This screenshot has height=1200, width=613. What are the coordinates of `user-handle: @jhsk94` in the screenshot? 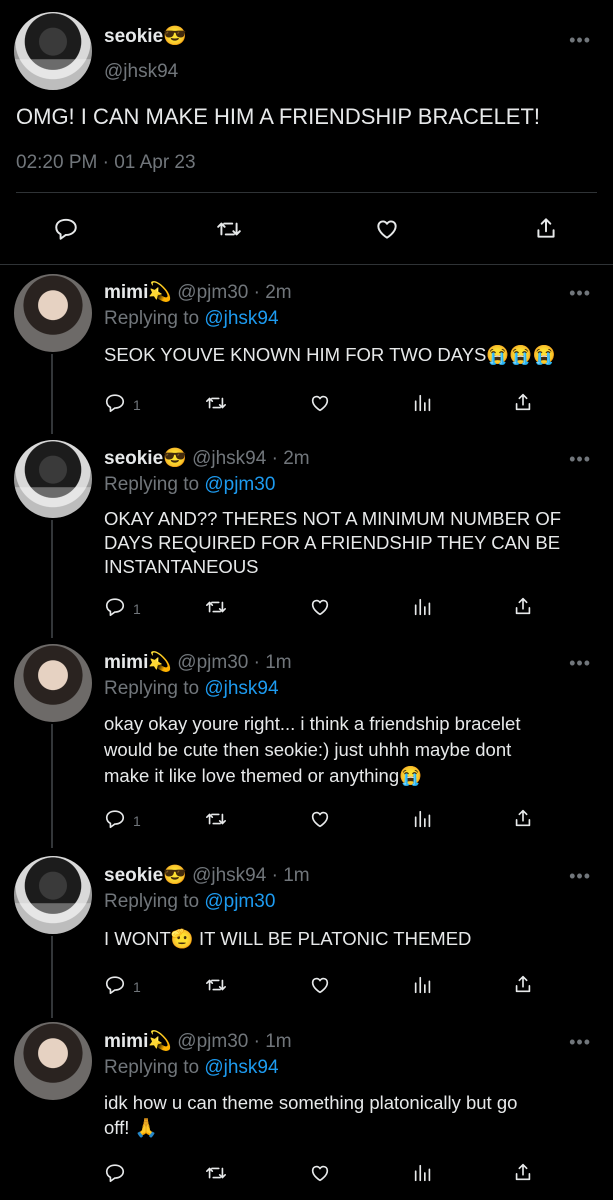 It's located at (141, 72).